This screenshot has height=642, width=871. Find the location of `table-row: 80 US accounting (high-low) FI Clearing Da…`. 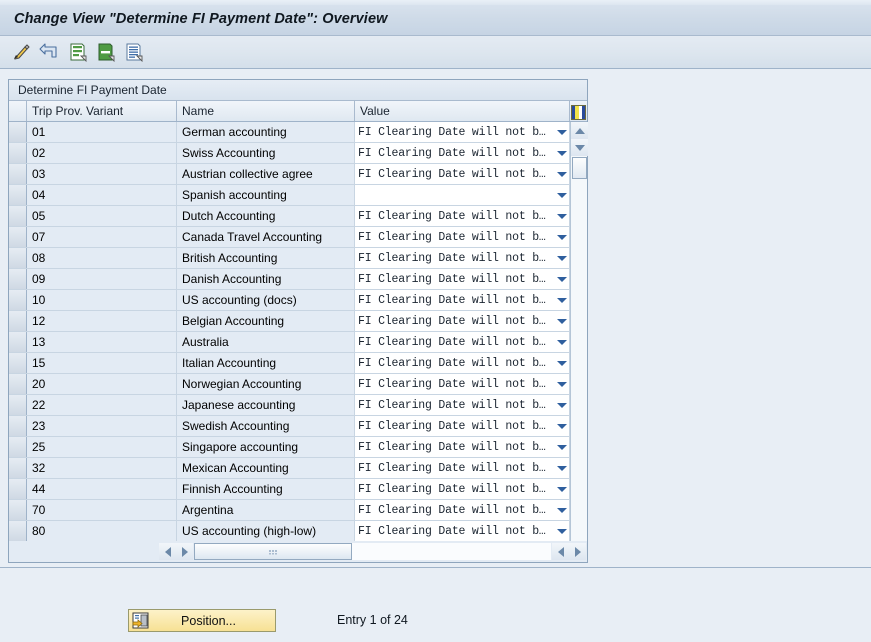

table-row: 80 US accounting (high-low) FI Clearing Da… is located at coordinates (298, 531).